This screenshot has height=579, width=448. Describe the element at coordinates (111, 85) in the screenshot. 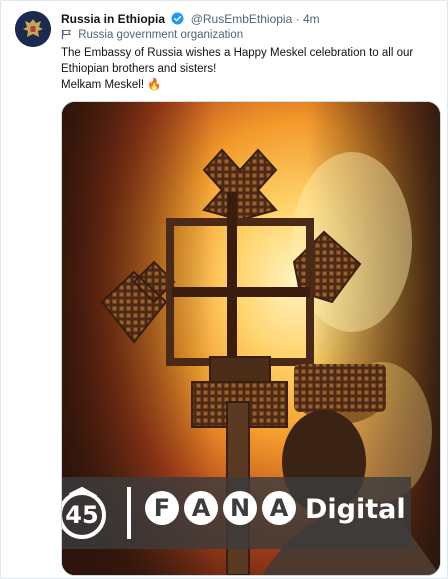

I see `tweet-text-line-3: Melkam Meskel! 🔥` at that location.